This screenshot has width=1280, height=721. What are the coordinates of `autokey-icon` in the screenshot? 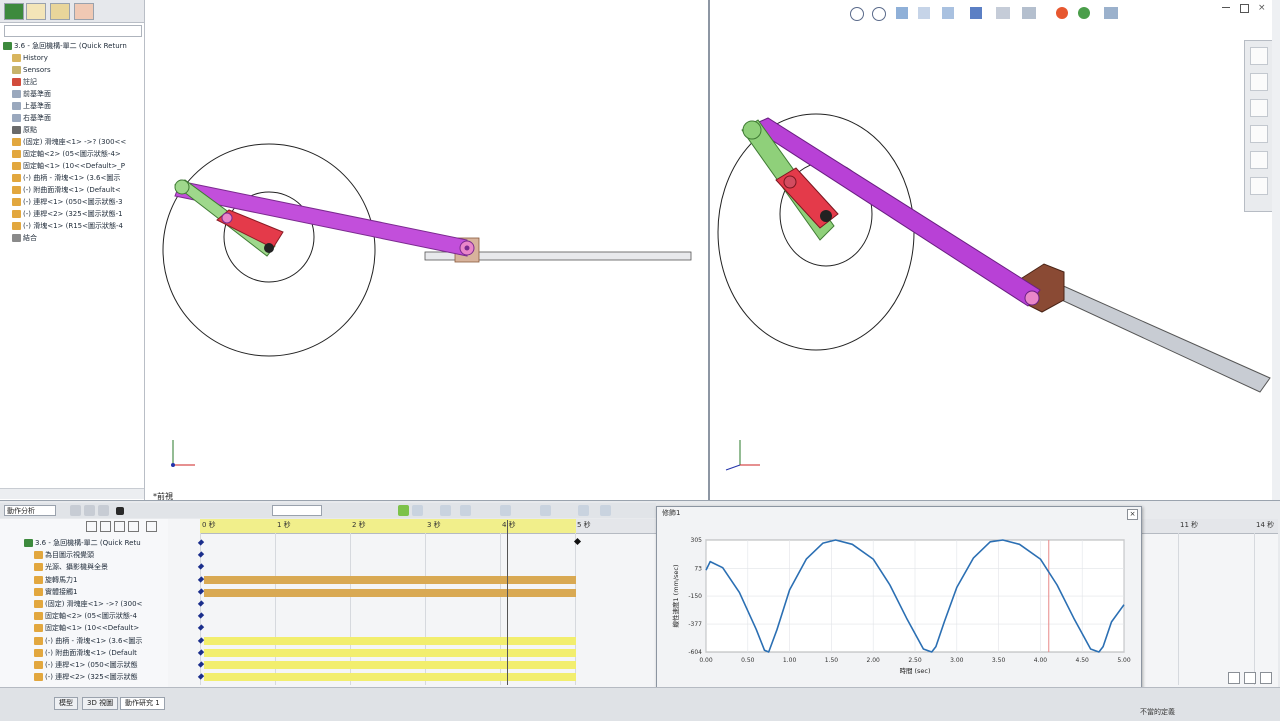 It's located at (403, 510).